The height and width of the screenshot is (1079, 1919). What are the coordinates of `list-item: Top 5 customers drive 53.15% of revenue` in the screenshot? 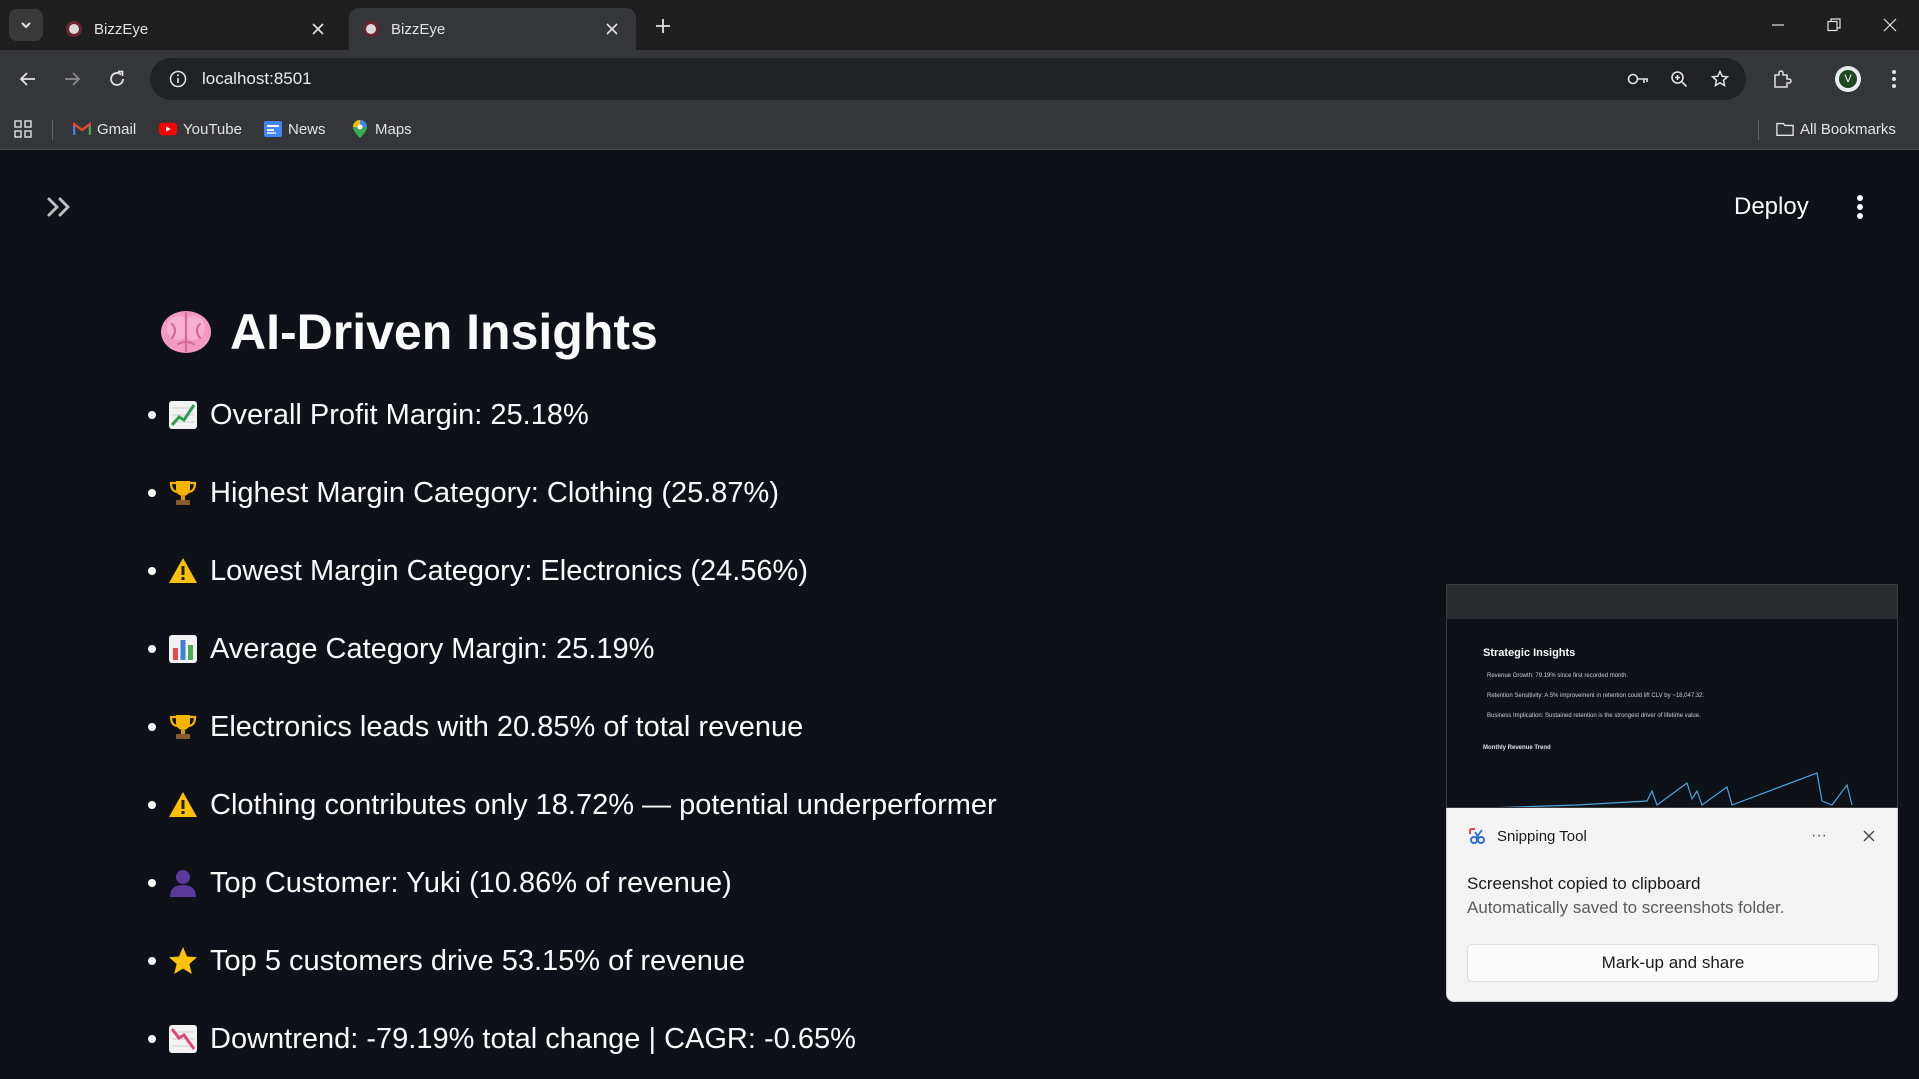 It's located at (572, 961).